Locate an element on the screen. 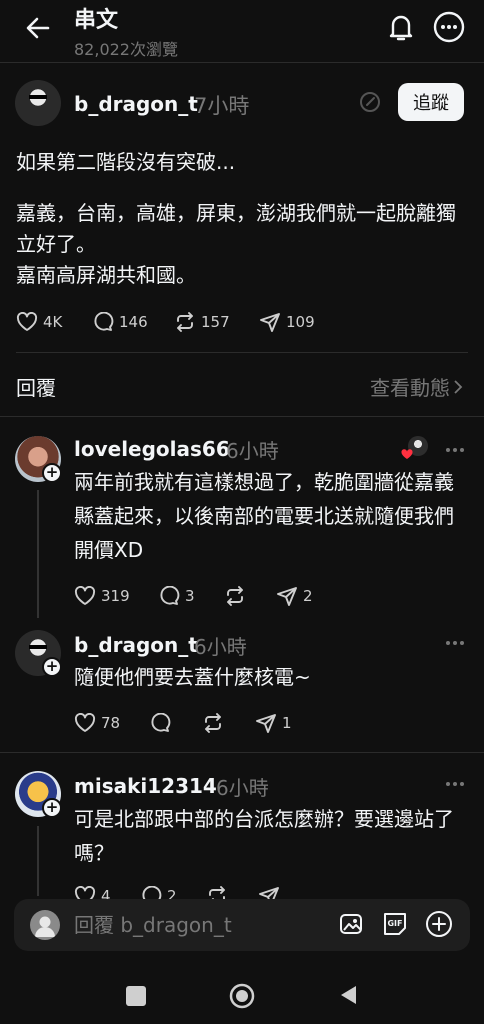 The image size is (484, 1024). comment-author-username: misaki12314 is located at coordinates (145, 786).